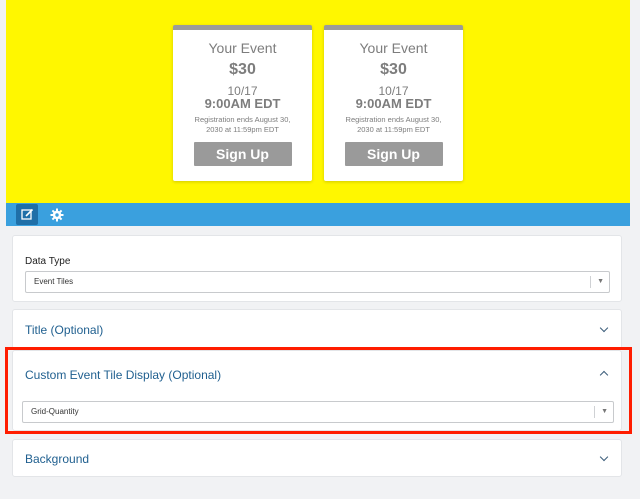 The image size is (640, 499). Describe the element at coordinates (64, 330) in the screenshot. I see `title-accordion-label: Title (Optional)` at that location.